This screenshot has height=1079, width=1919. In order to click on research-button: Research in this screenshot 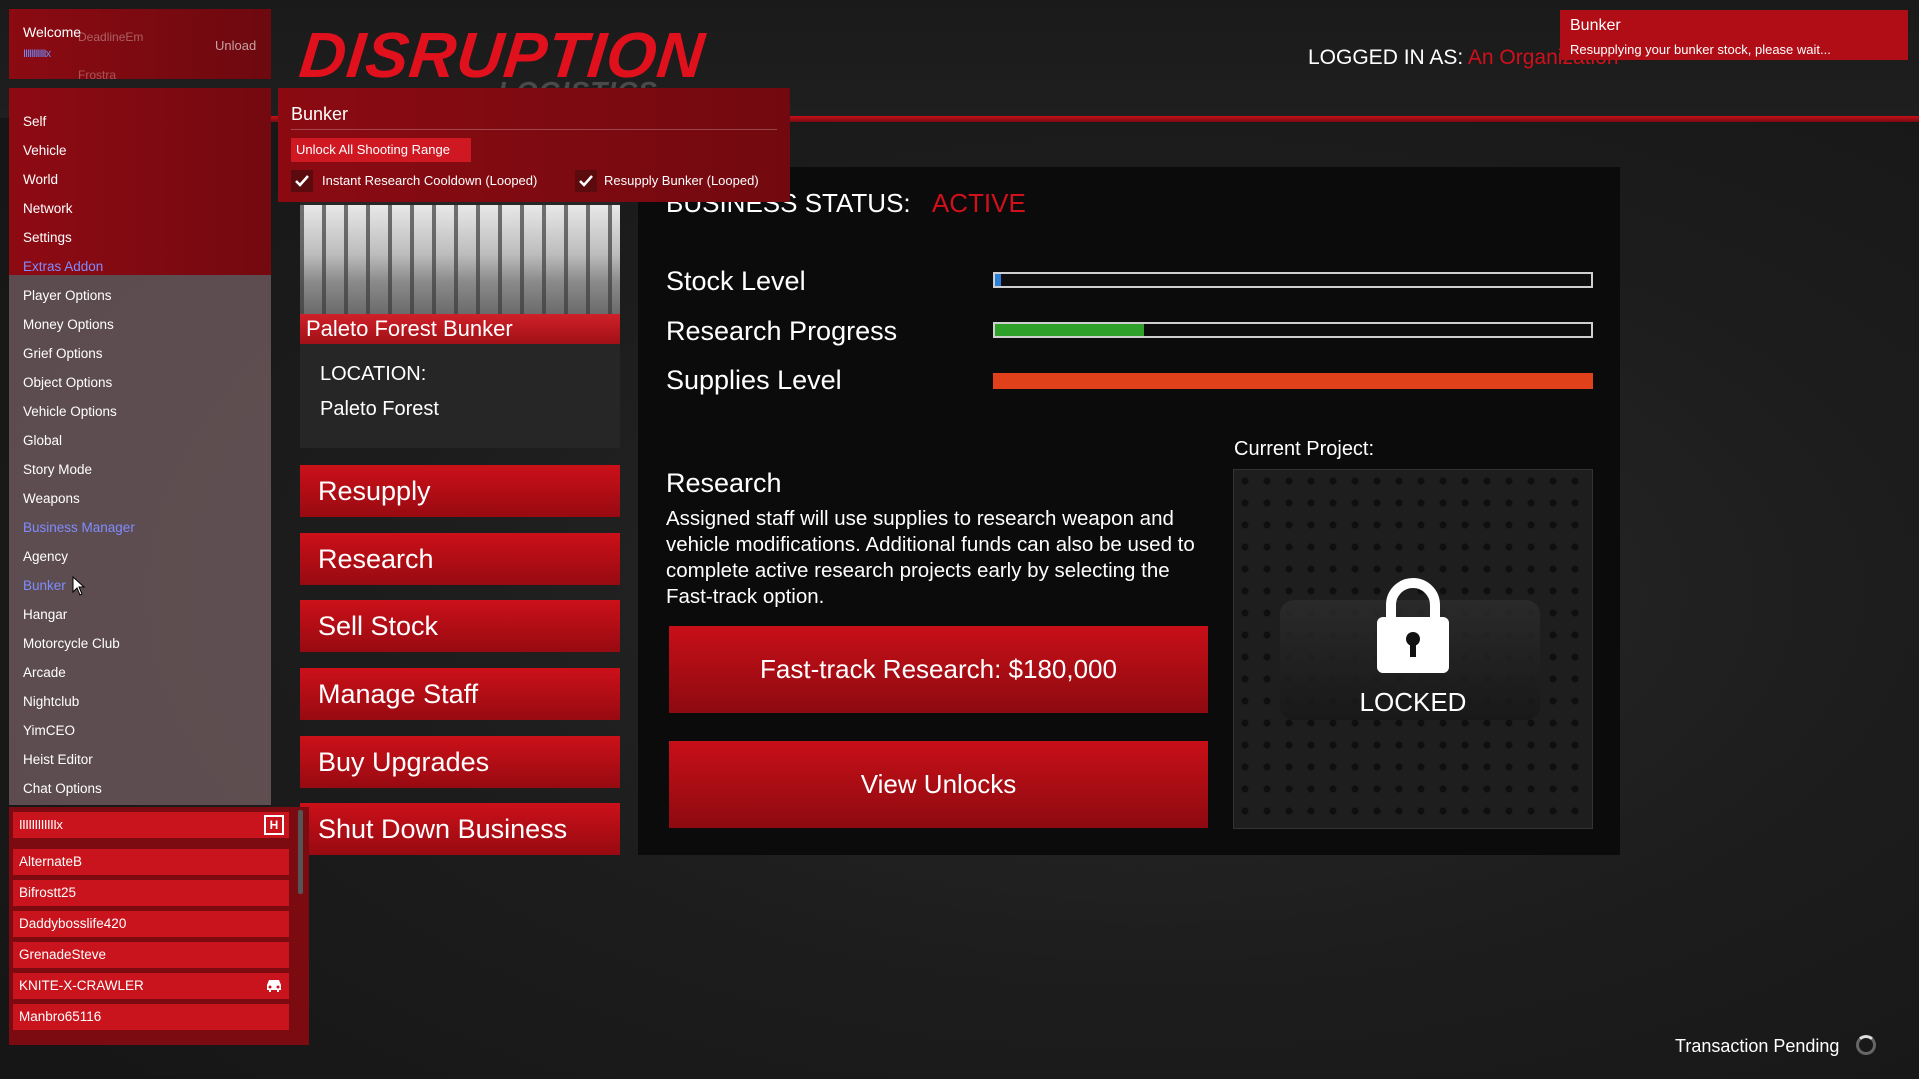, I will do `click(460, 559)`.